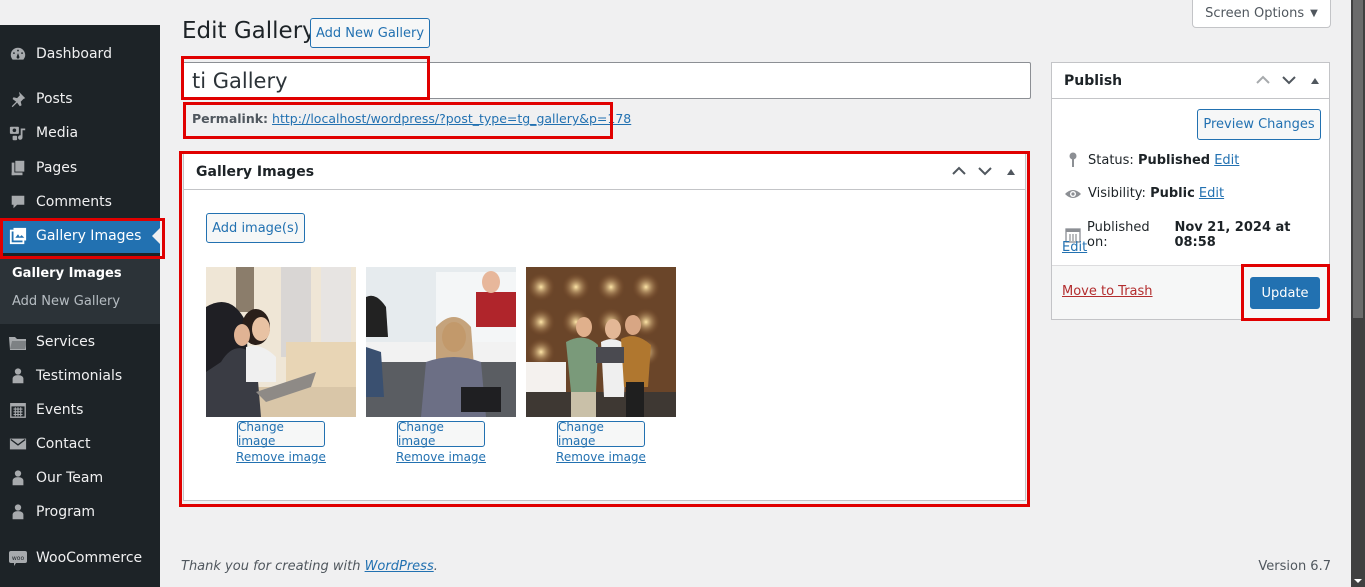  I want to click on remove-image-link-1: Remove image, so click(281, 457).